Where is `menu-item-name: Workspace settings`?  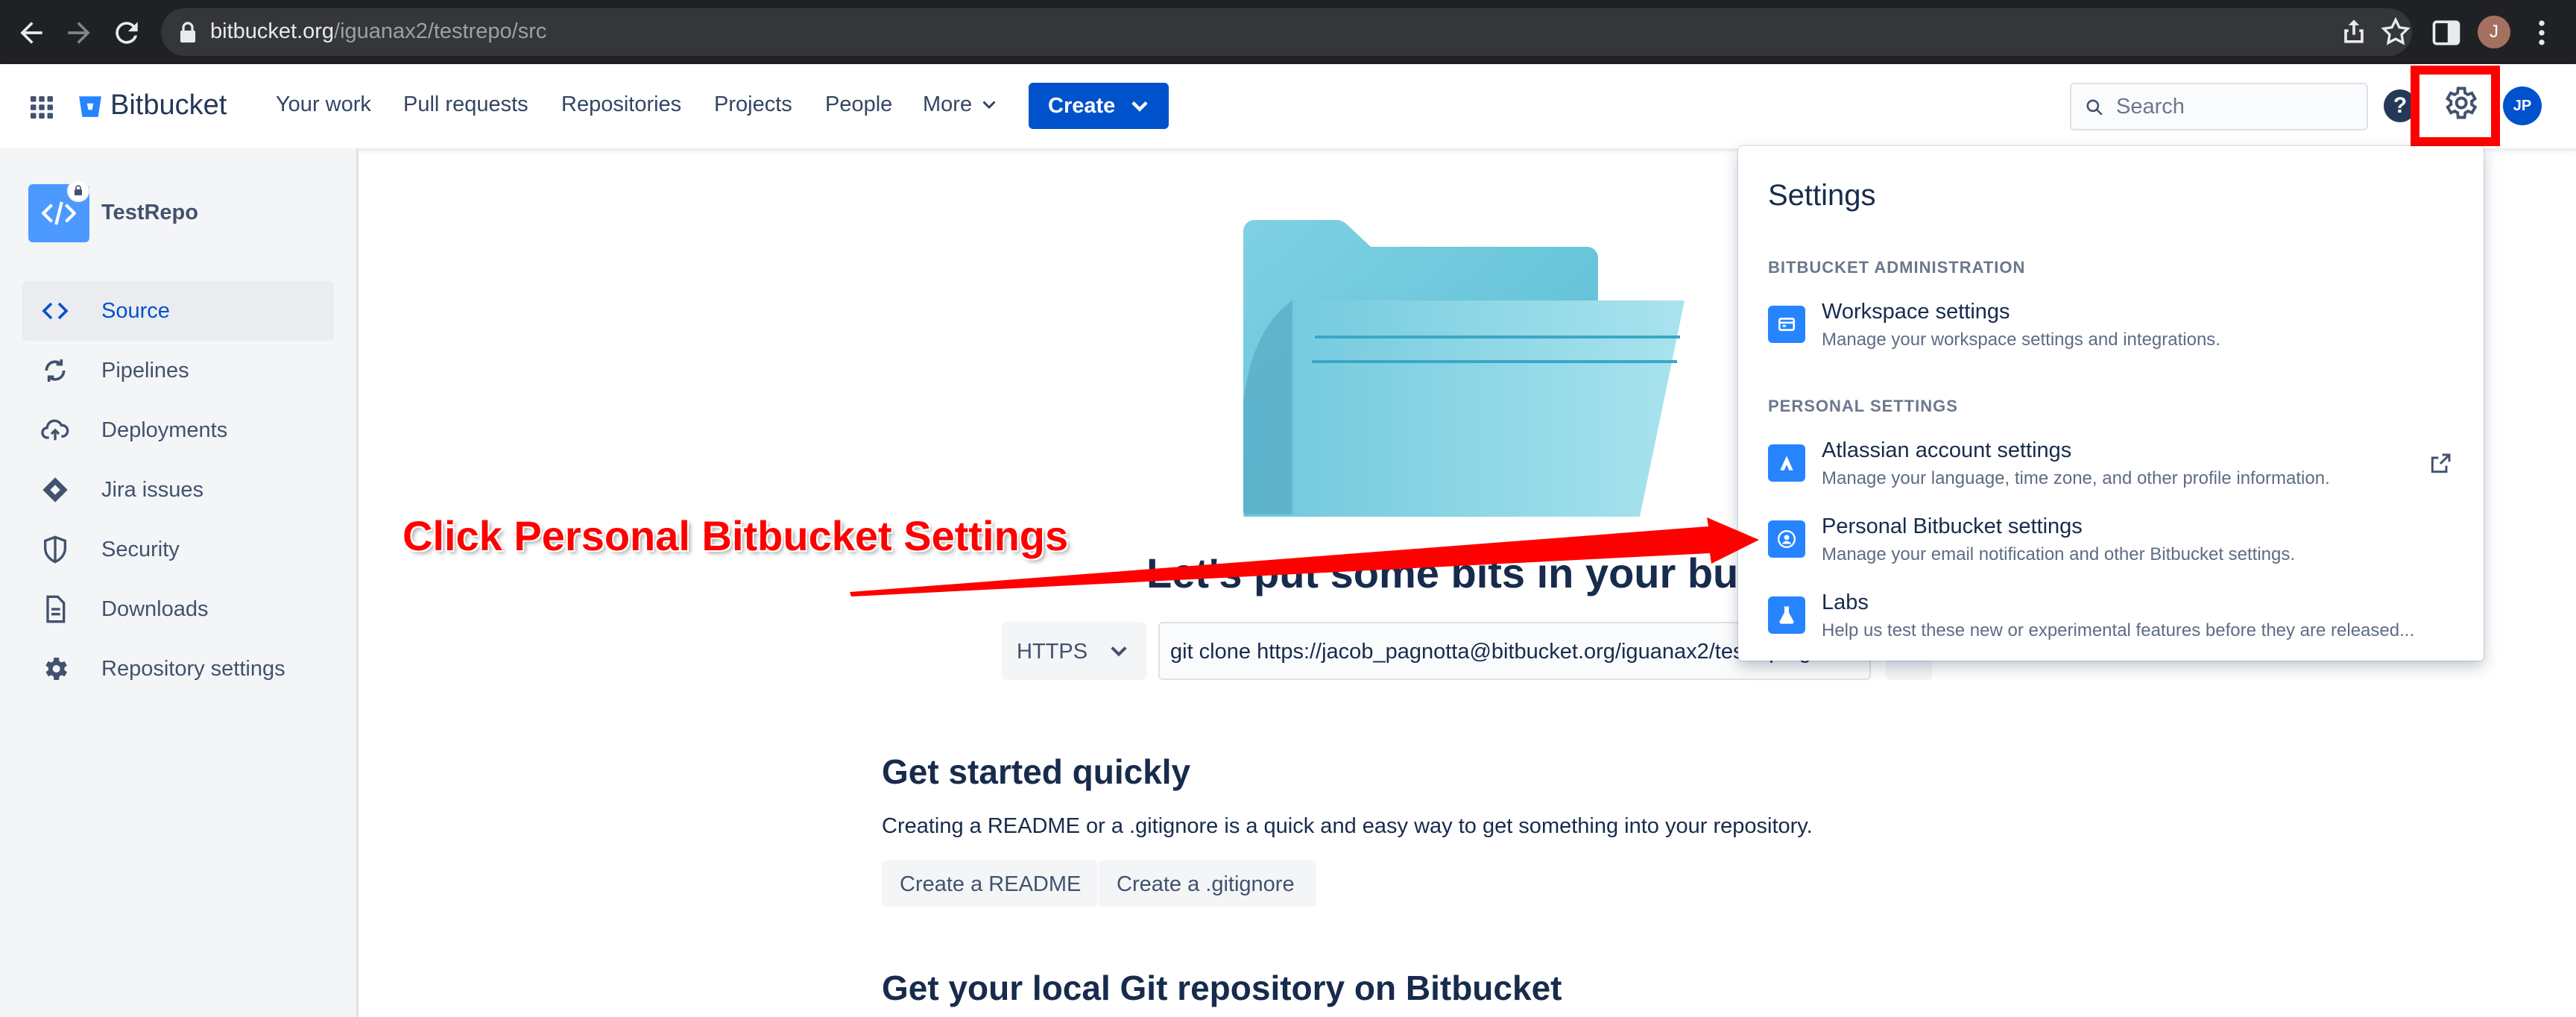 menu-item-name: Workspace settings is located at coordinates (1916, 312).